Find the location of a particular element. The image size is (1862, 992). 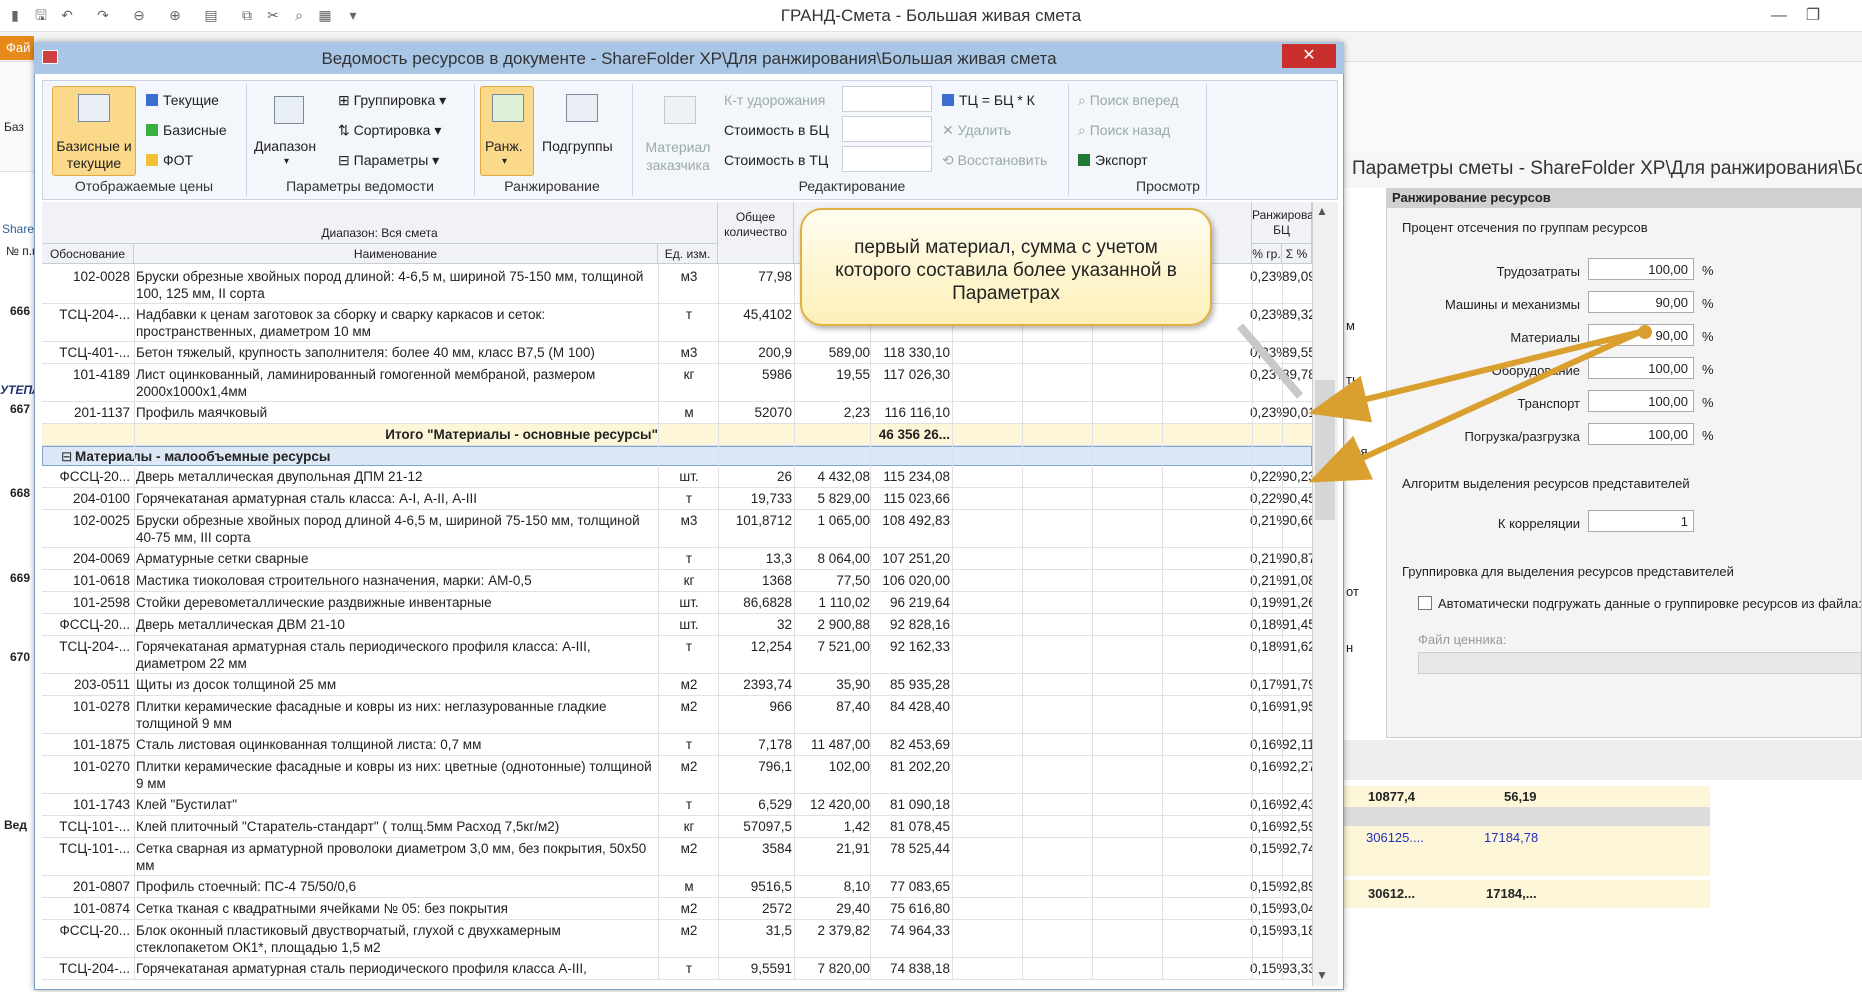

arrow-origin-dot is located at coordinates (1645, 332).